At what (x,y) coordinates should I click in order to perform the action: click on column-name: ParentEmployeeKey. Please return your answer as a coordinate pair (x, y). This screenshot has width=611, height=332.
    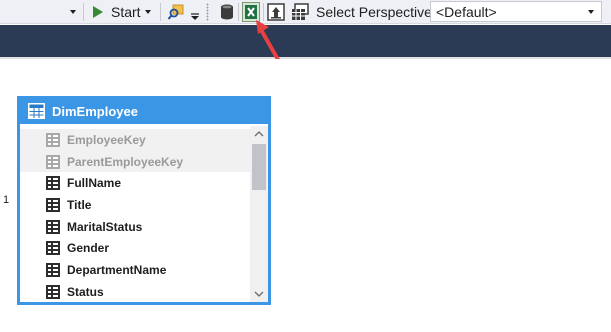
    Looking at the image, I should click on (125, 161).